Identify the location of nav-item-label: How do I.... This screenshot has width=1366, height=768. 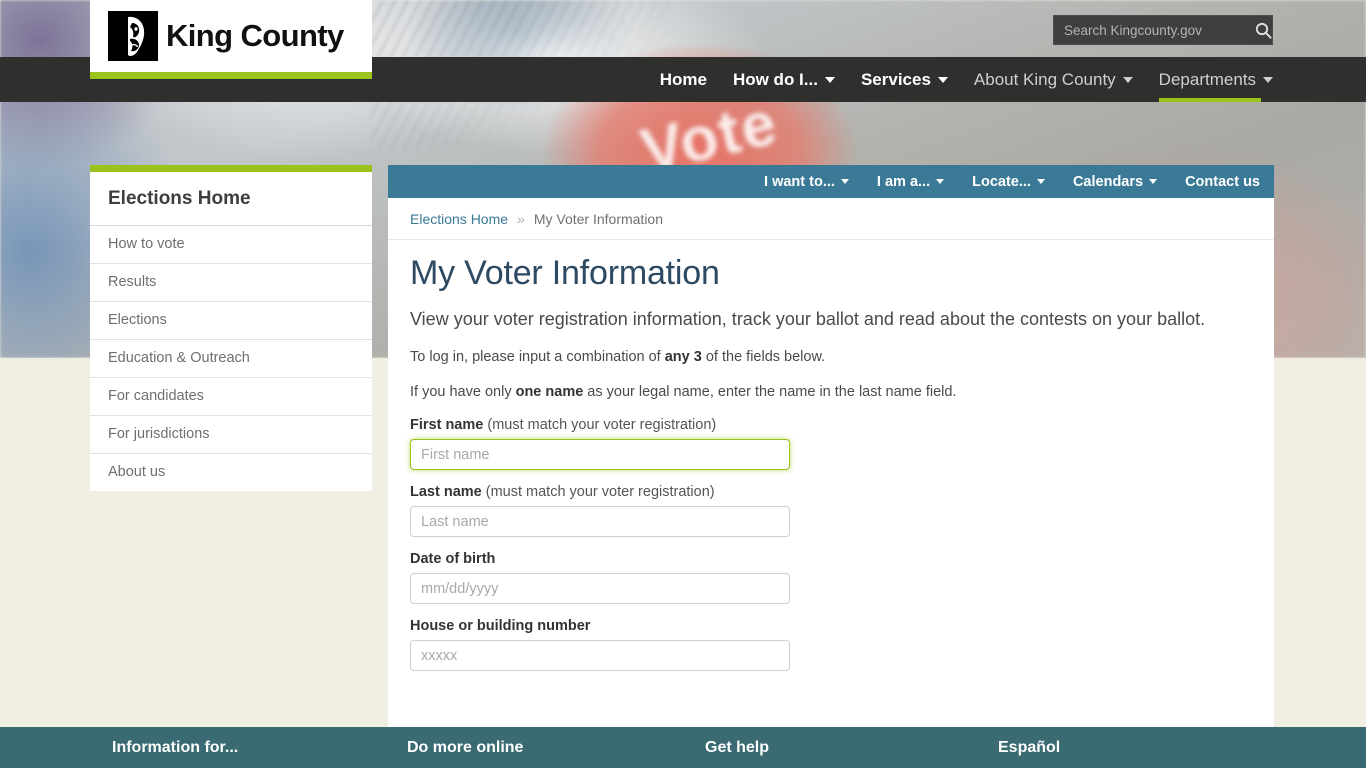
(775, 79).